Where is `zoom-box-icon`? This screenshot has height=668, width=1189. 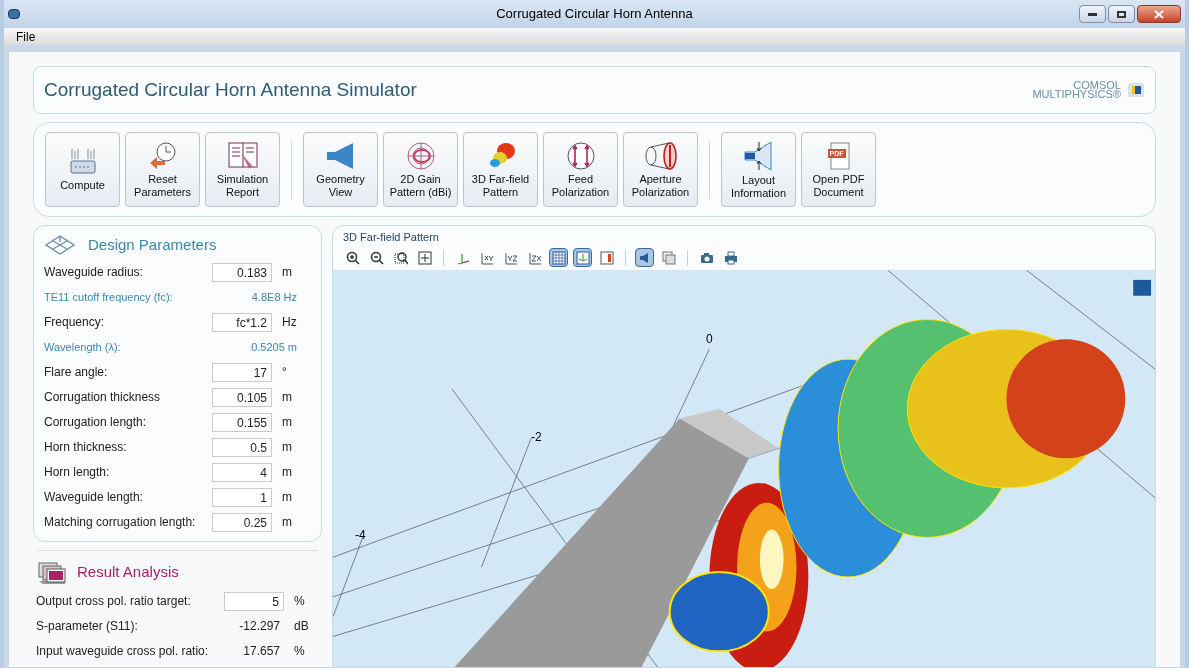 zoom-box-icon is located at coordinates (400, 257).